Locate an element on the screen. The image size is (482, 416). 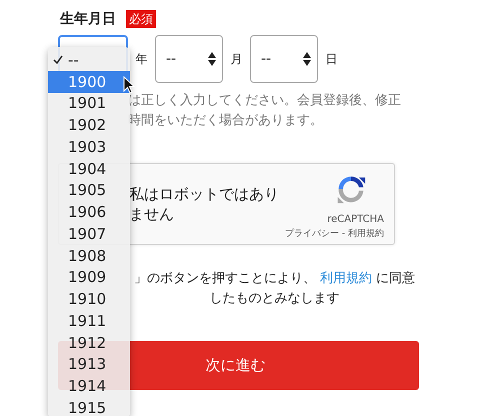
recaptcha-brand: reCAPTCHA is located at coordinates (355, 219).